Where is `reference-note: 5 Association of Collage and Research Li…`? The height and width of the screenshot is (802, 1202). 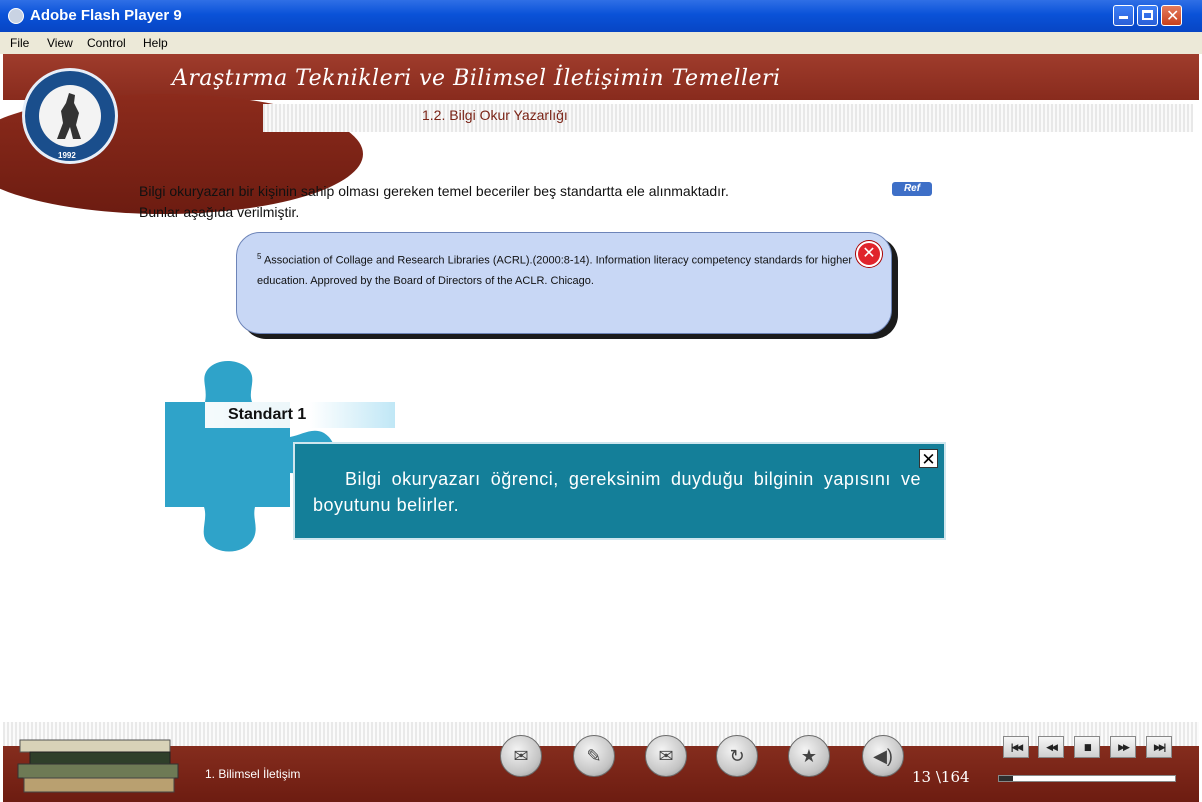
reference-note: 5 Association of Collage and Research Li… is located at coordinates (564, 283).